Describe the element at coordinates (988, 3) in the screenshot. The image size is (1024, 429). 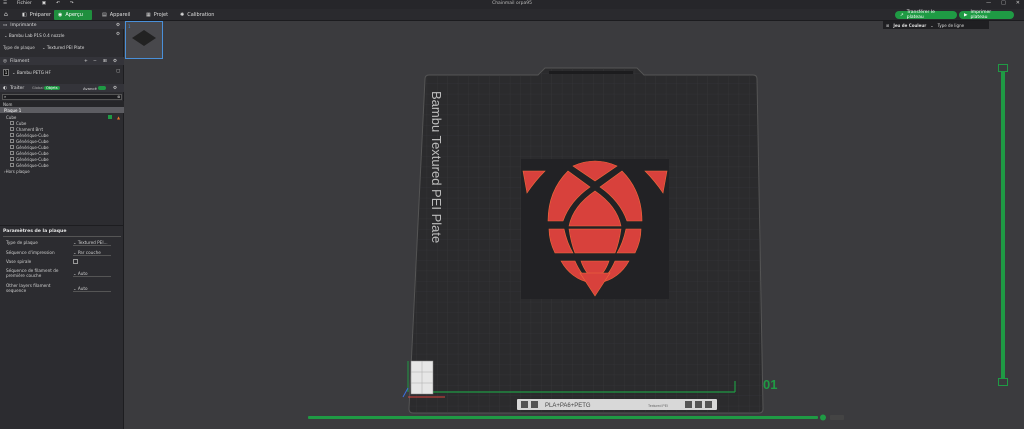
I see `minimize-button: —` at that location.